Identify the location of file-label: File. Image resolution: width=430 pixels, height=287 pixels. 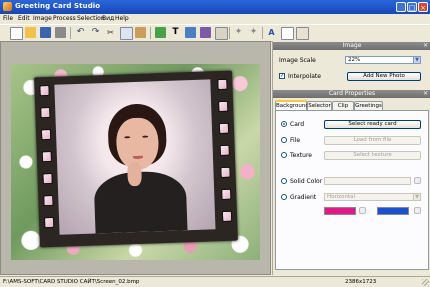
(295, 140).